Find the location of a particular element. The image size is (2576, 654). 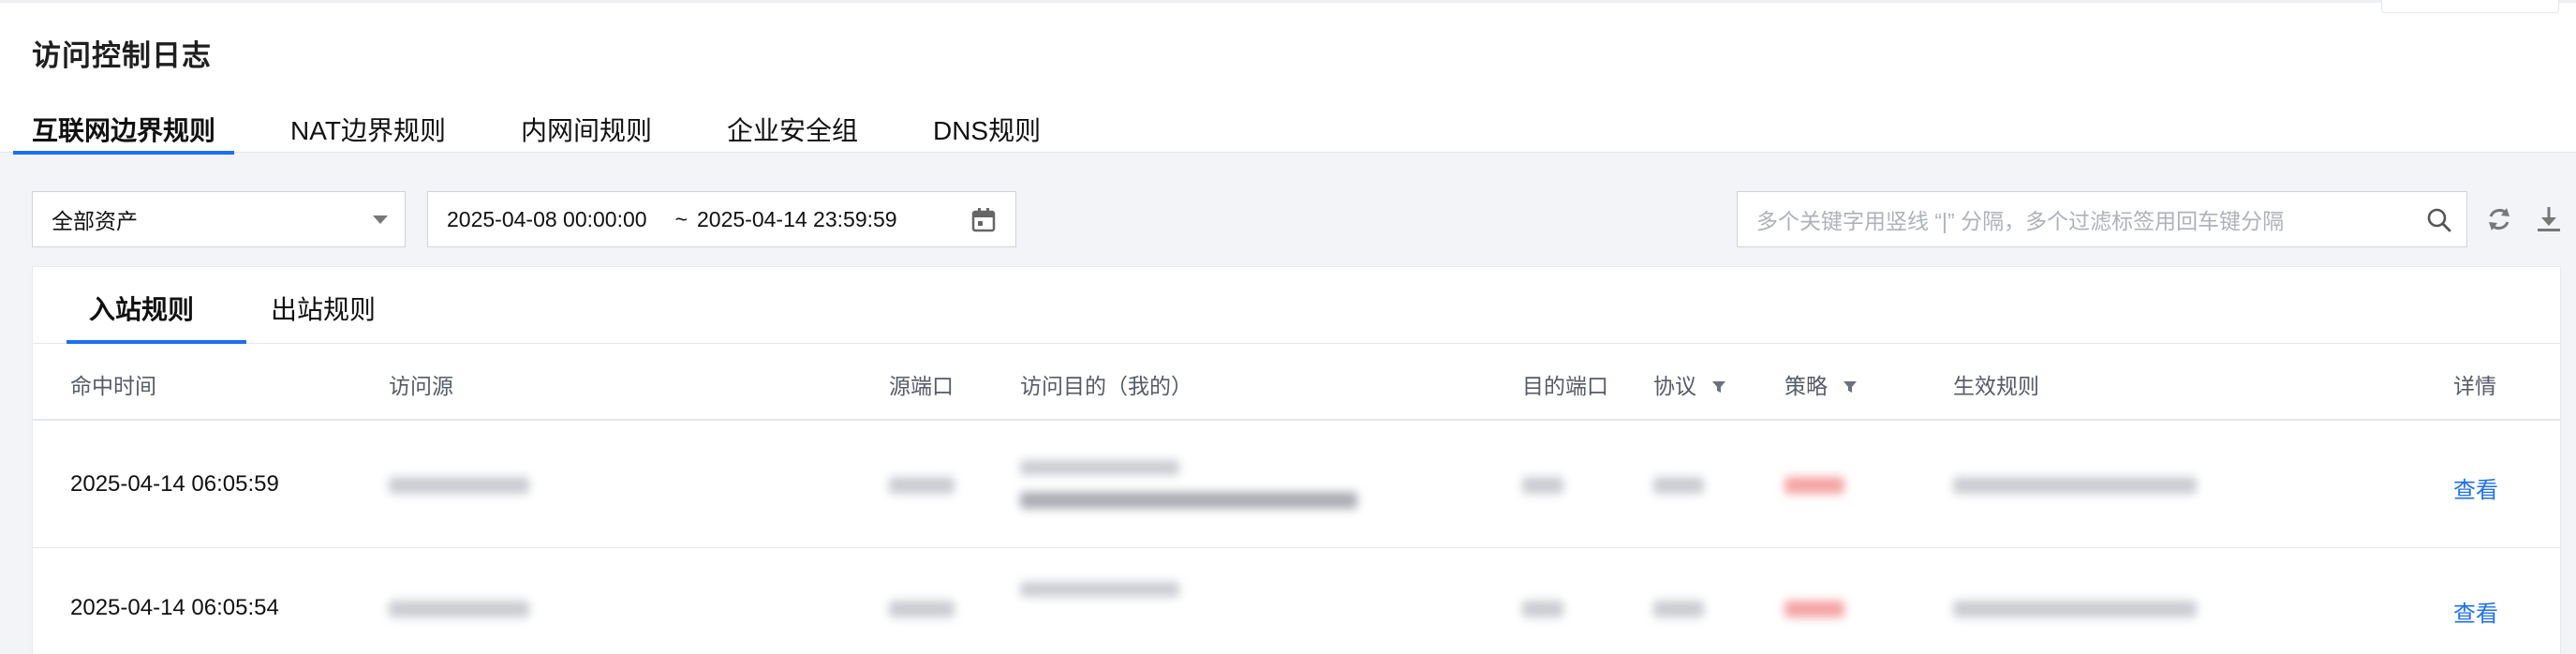

asset-select-value: 全部资产 is located at coordinates (95, 221).